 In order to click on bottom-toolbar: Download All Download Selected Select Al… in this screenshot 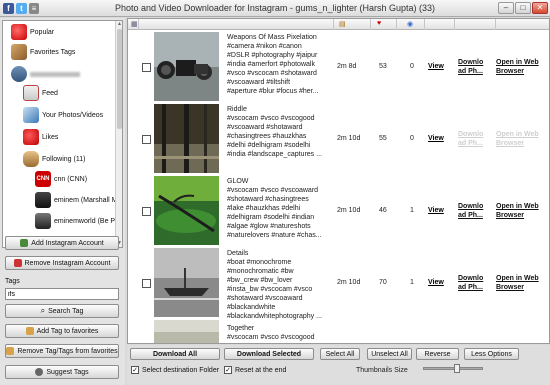, I will do `click(338, 365)`.